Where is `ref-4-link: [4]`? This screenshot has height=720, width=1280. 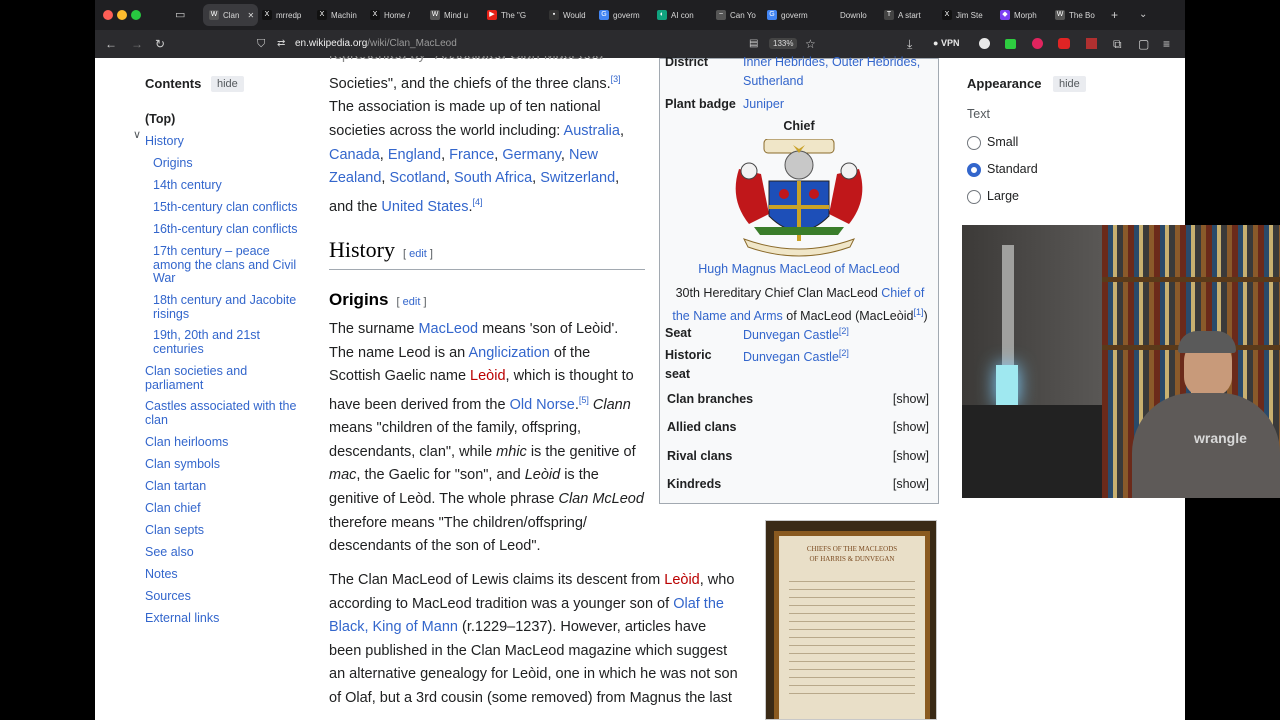 ref-4-link: [4] is located at coordinates (478, 202).